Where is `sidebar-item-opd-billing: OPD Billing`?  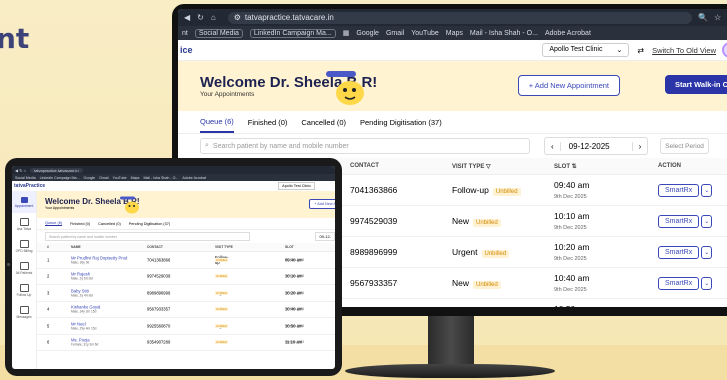
sidebar-item-opd-billing: OPD Billing is located at coordinates (24, 246).